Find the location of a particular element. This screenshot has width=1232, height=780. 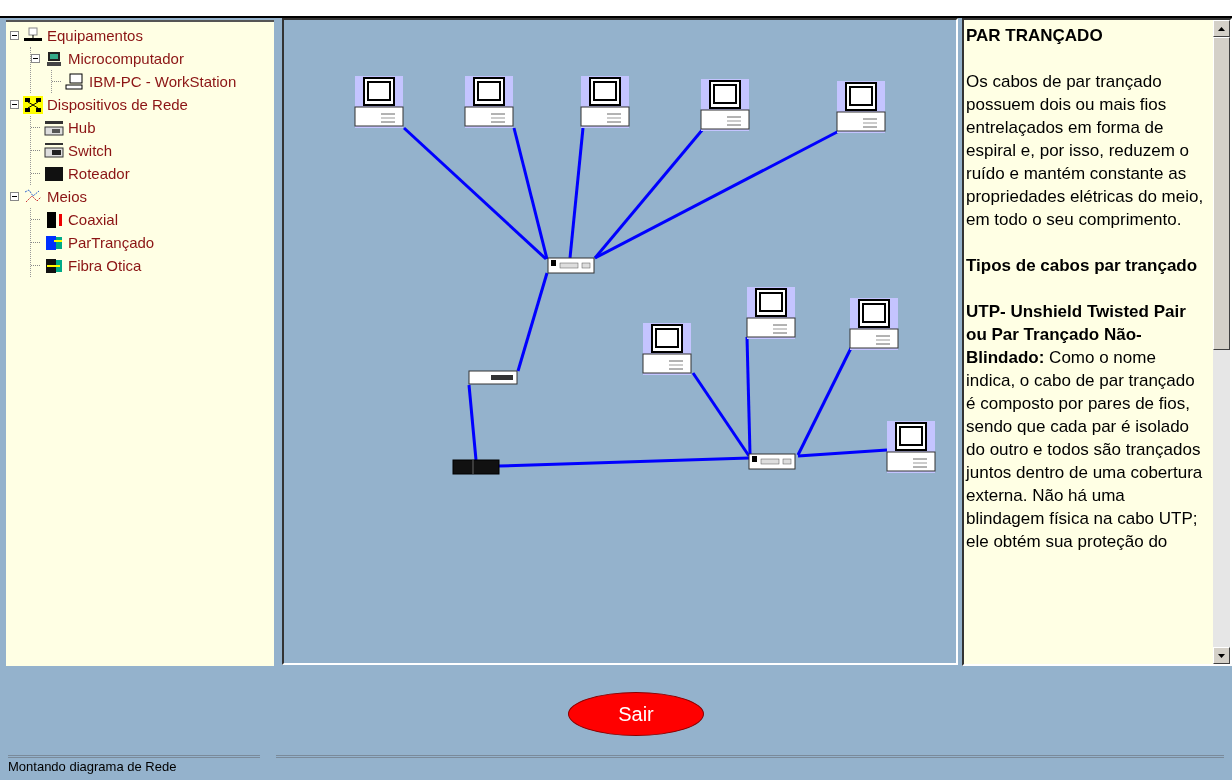

down-arrow-icon is located at coordinates (1221, 655).